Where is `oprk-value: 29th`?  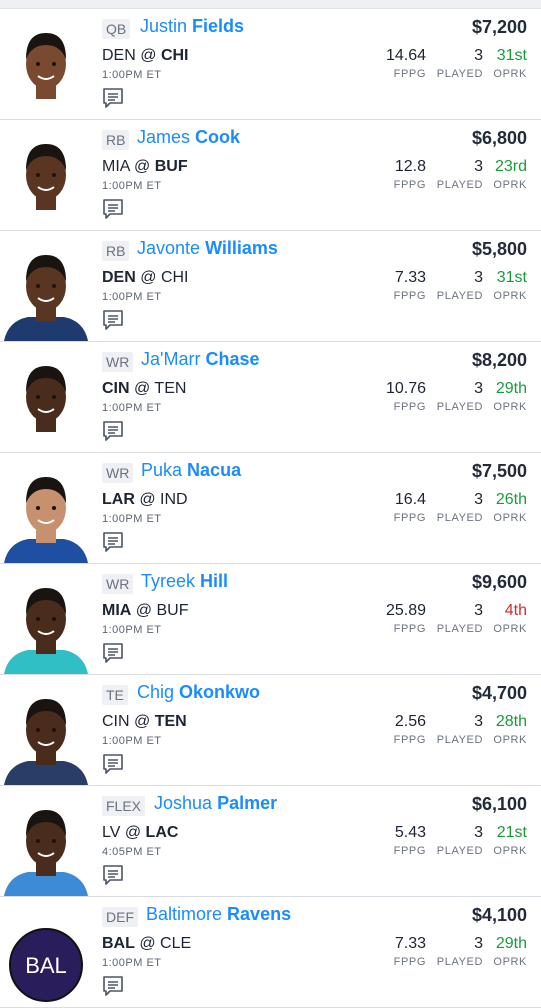
oprk-value: 29th is located at coordinates (511, 388).